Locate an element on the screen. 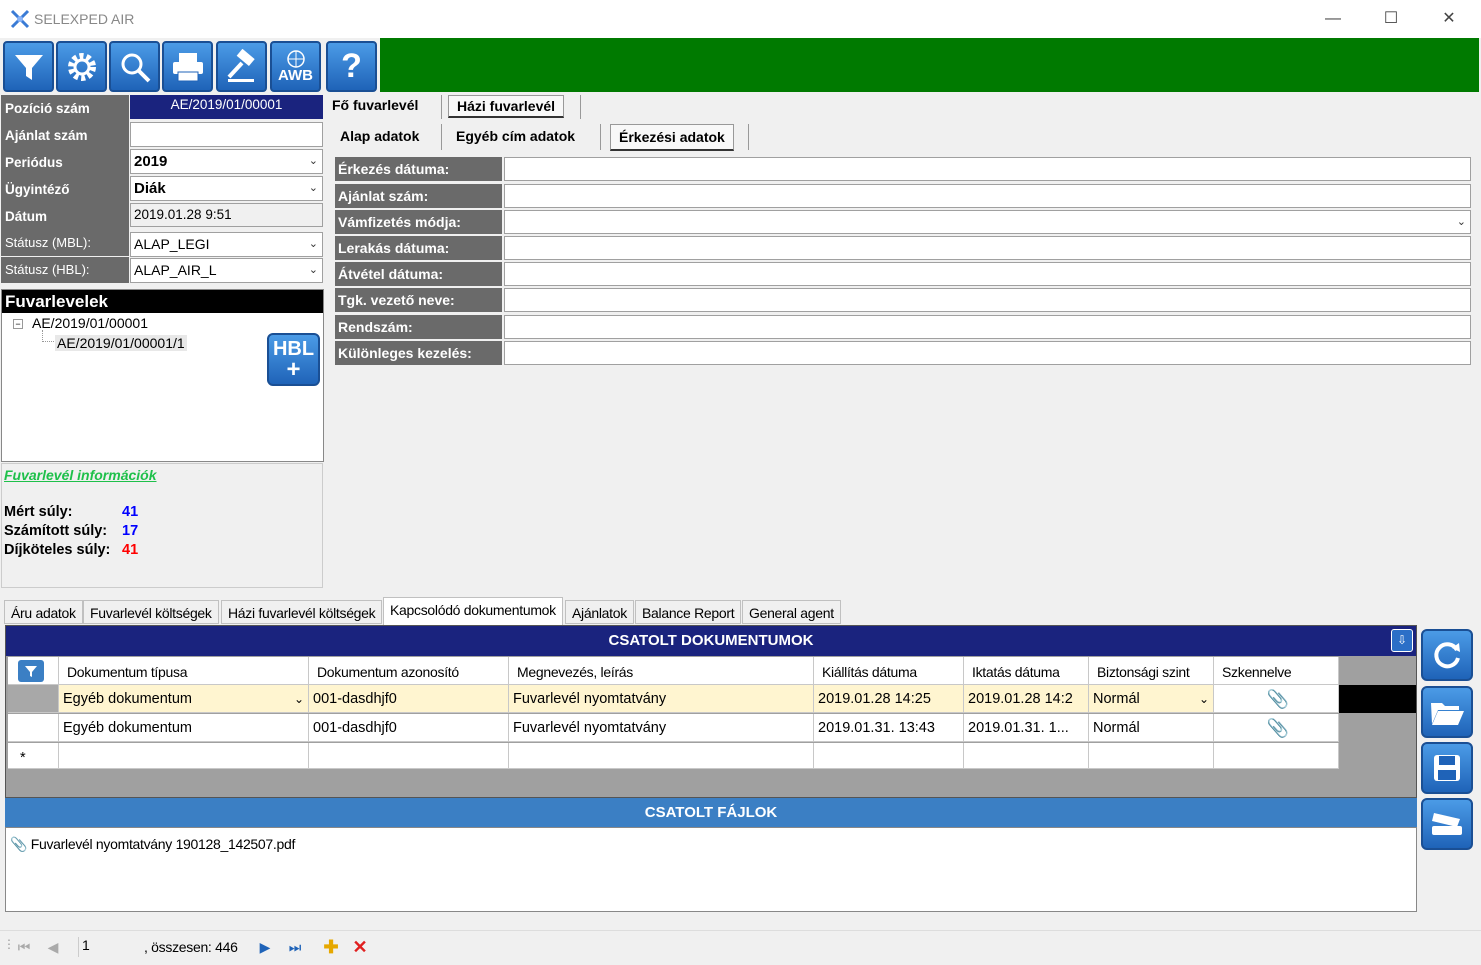 The height and width of the screenshot is (965, 1481). tab-aru-adatok: Áru adatok is located at coordinates (43, 612).